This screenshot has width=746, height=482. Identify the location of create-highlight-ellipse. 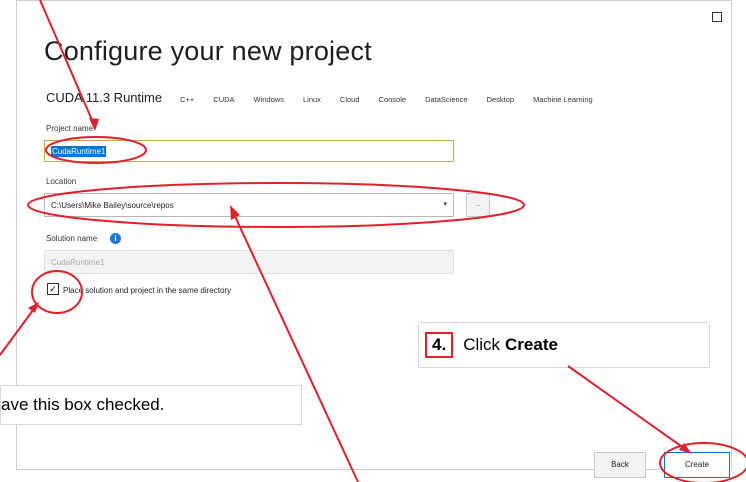
(702, 462).